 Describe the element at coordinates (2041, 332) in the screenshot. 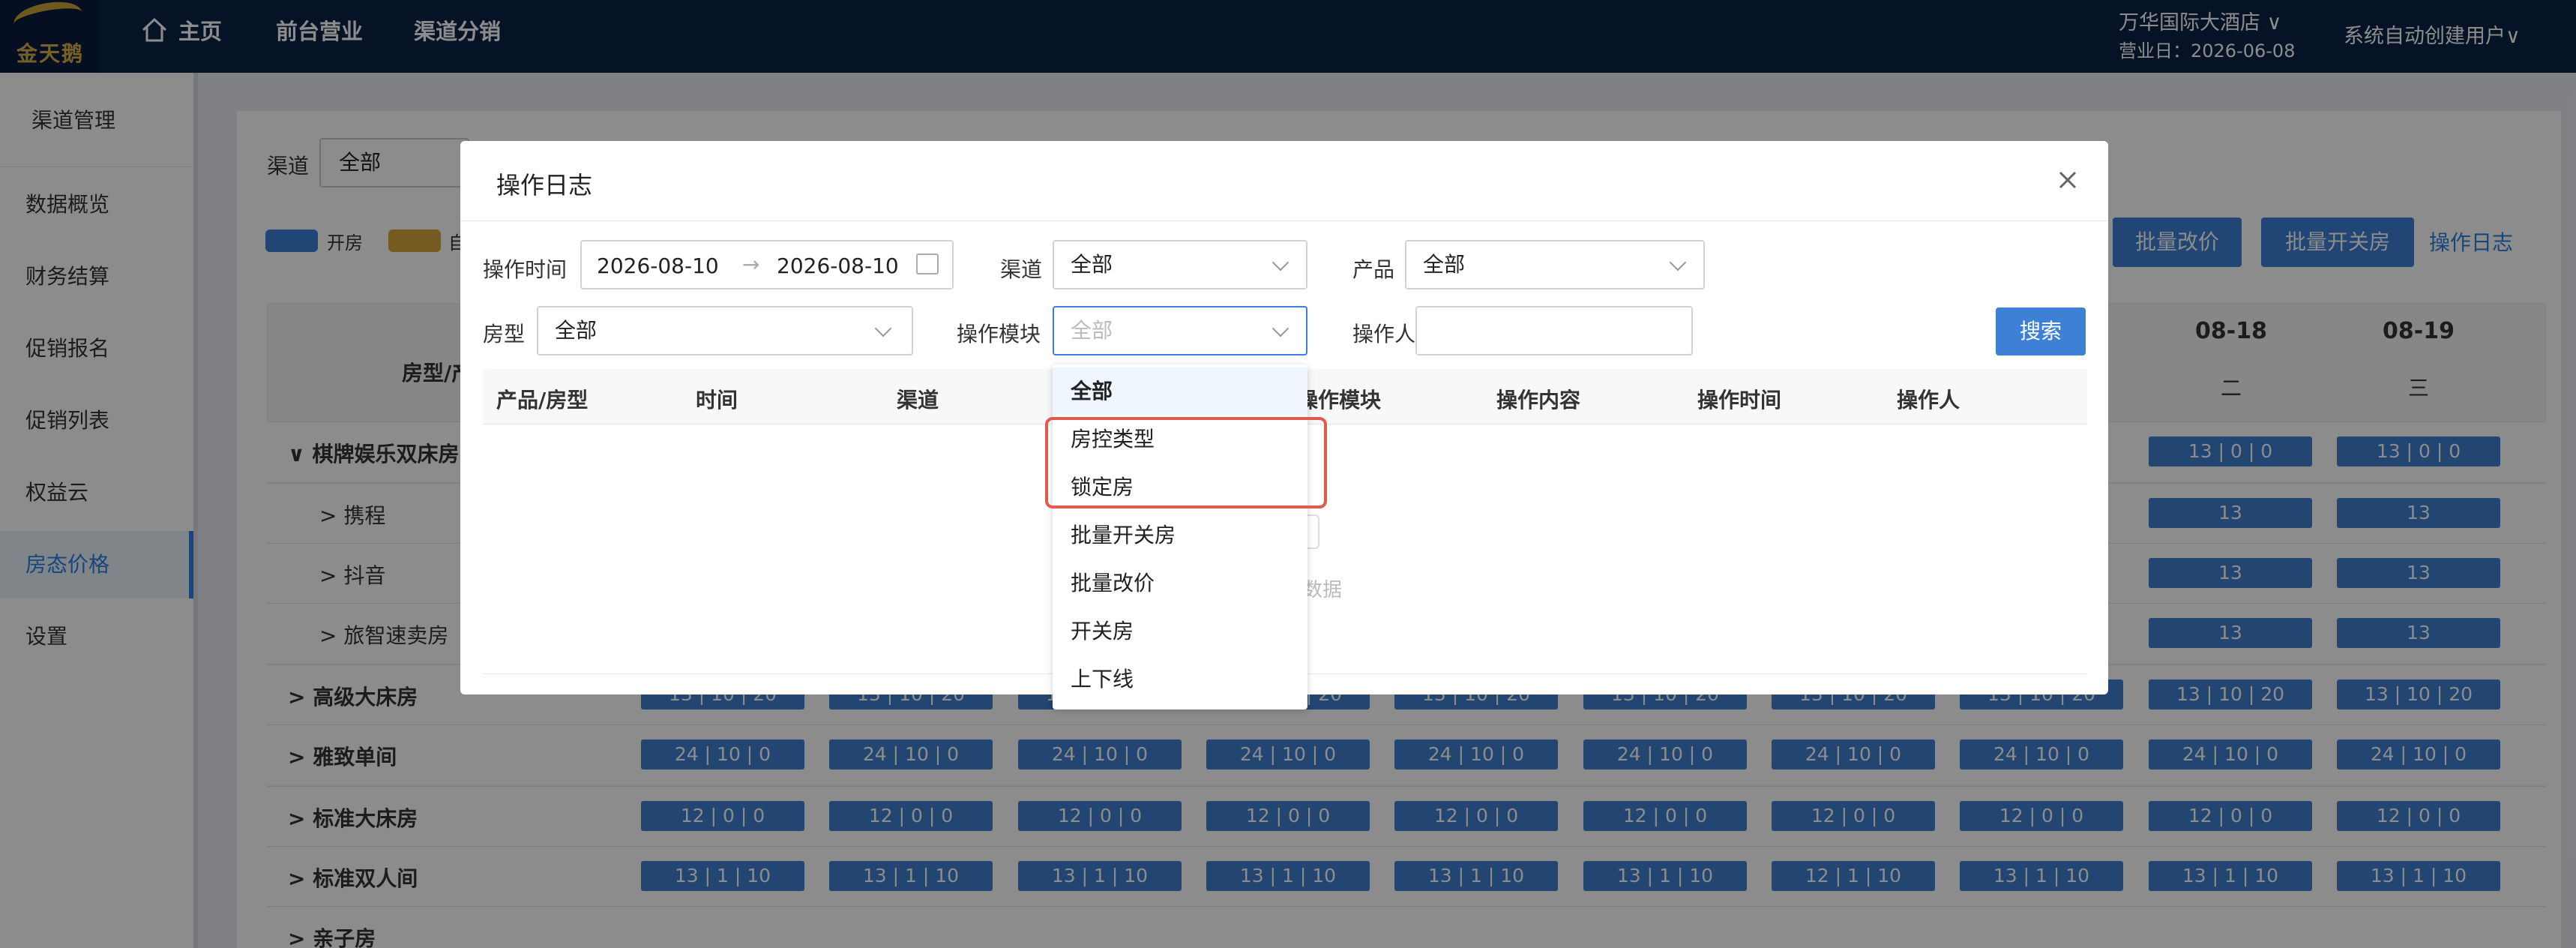

I see `search-button: 搜索` at that location.